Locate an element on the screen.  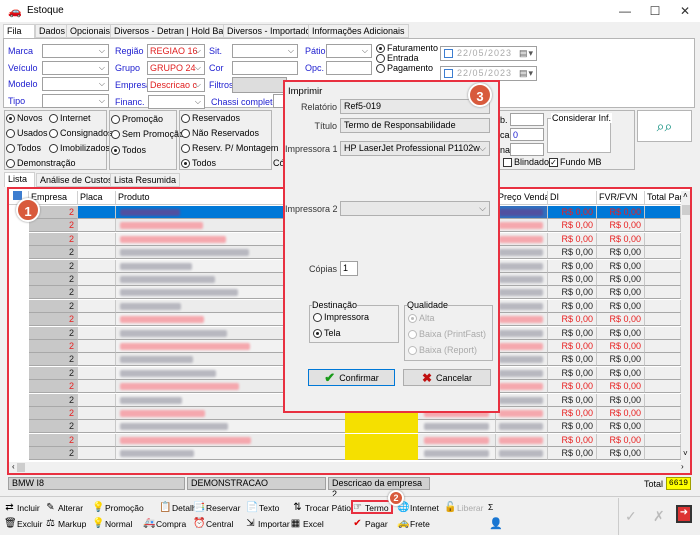
fundo-mb-checkbox: ✓ Fundo MB is located at coordinates (575, 162).